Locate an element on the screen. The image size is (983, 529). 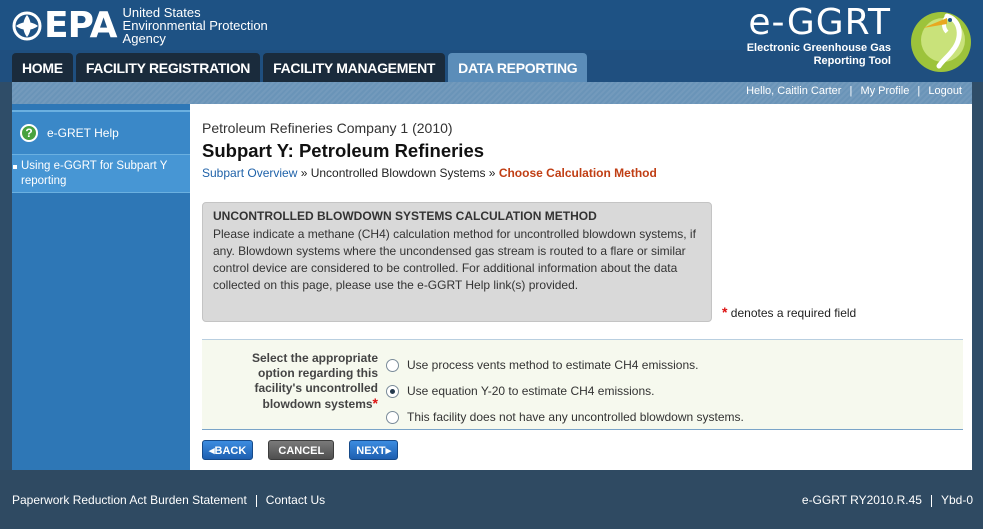
required-field-note: * denotes a required field is located at coordinates (789, 312).